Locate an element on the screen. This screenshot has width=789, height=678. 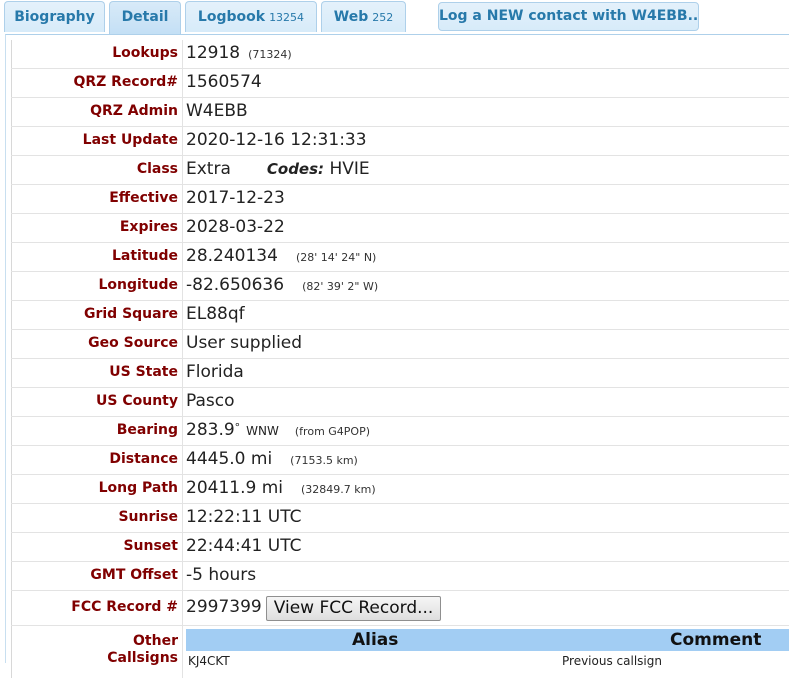
grid-square-value: EL88qf is located at coordinates (215, 314).